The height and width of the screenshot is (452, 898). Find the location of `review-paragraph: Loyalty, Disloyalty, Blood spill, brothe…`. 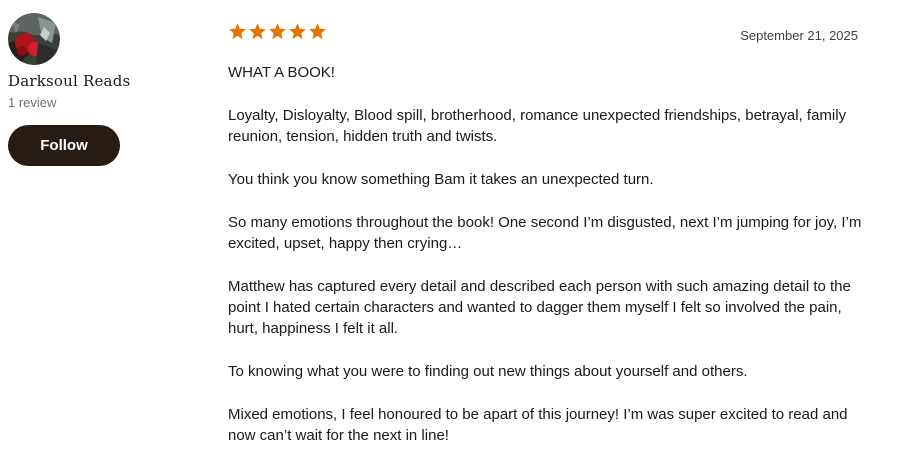

review-paragraph: Loyalty, Disloyalty, Blood spill, brothe… is located at coordinates (537, 126).